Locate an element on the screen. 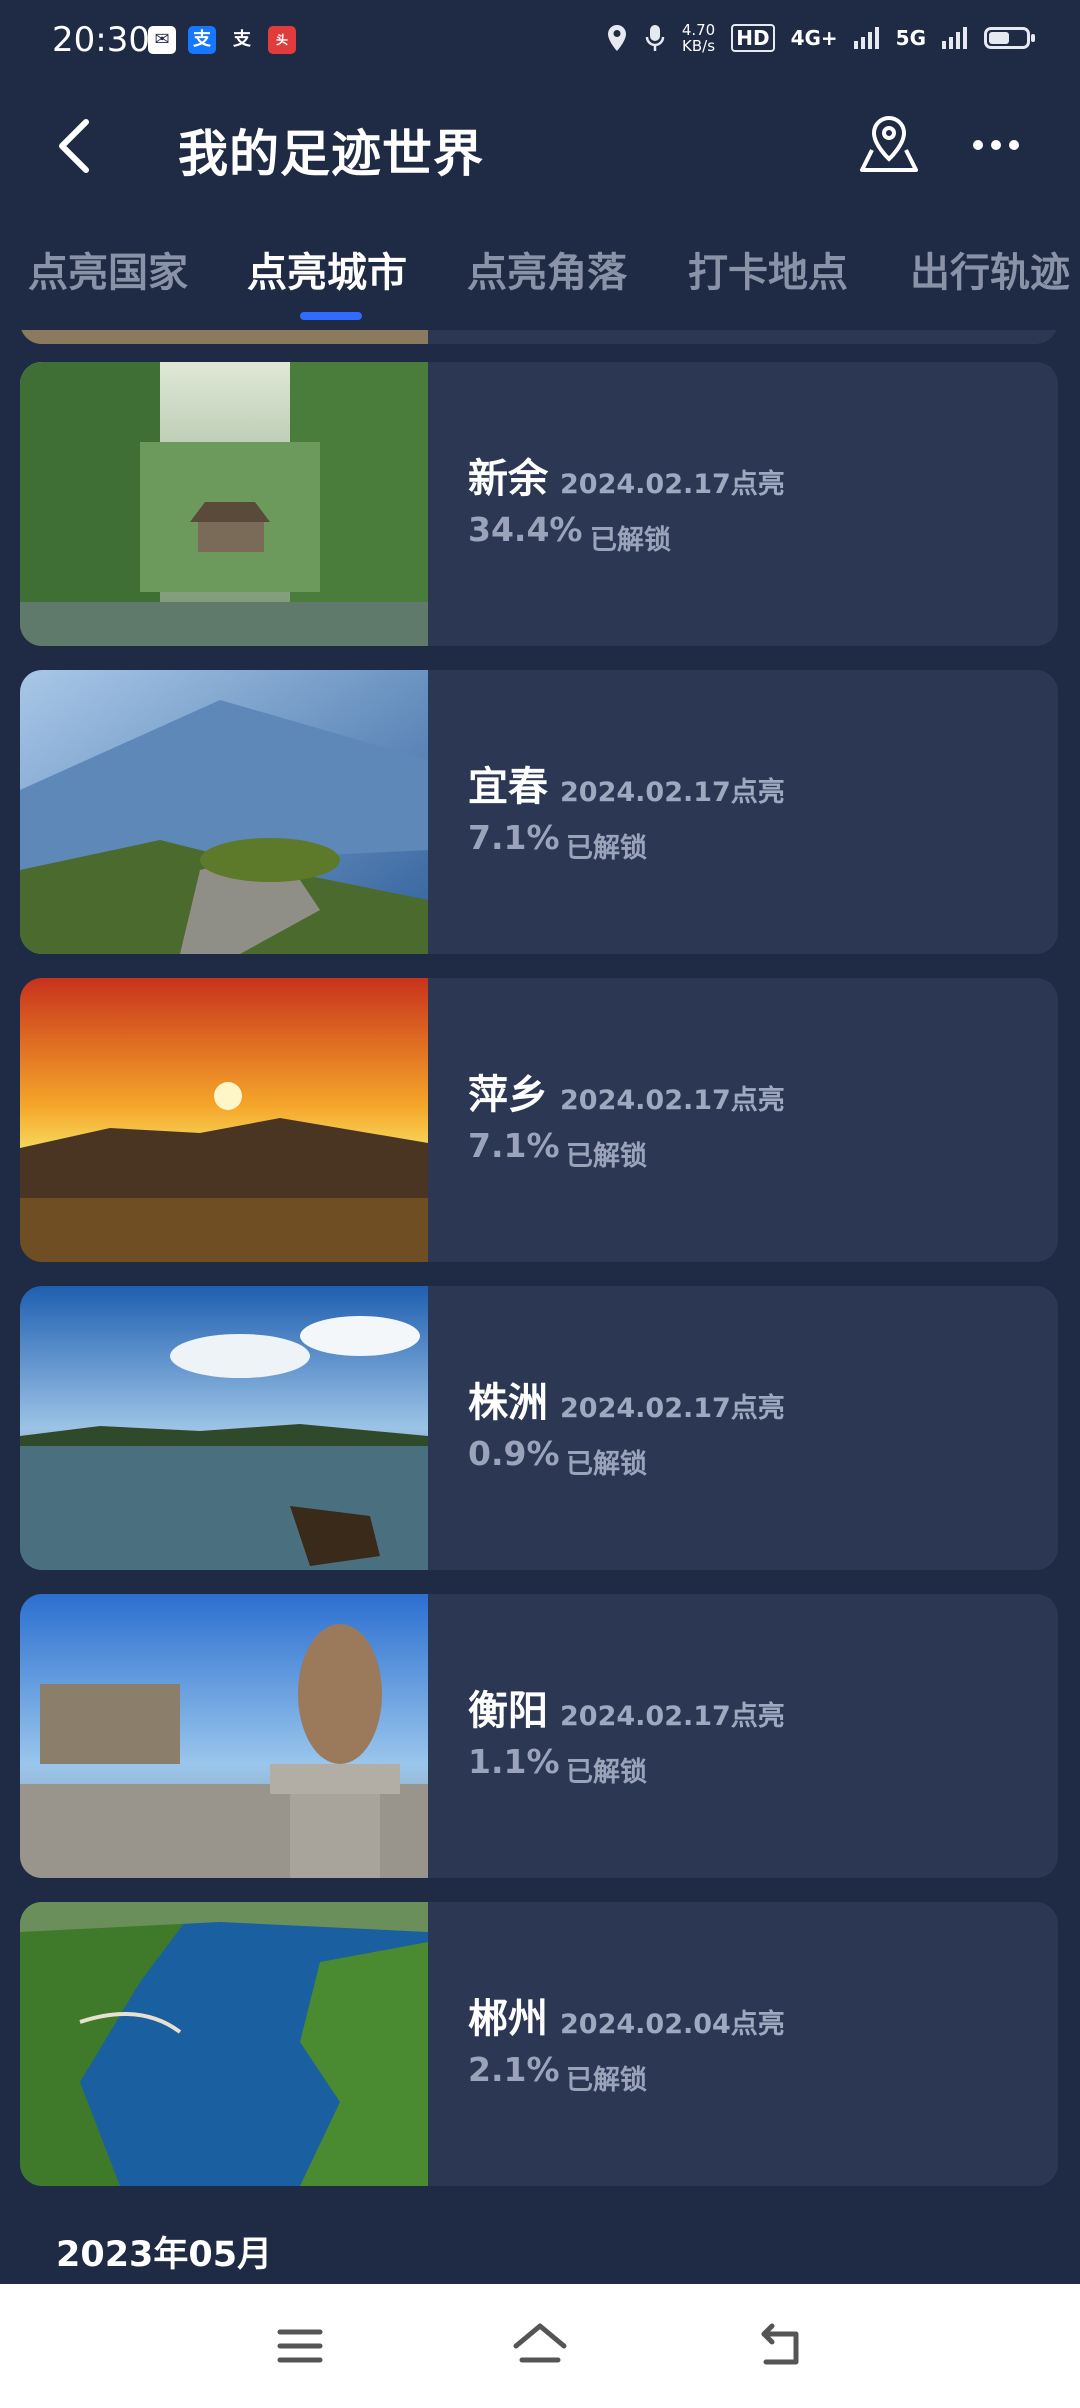 The image size is (1080, 2408). mail-icon: ✉ is located at coordinates (162, 40).